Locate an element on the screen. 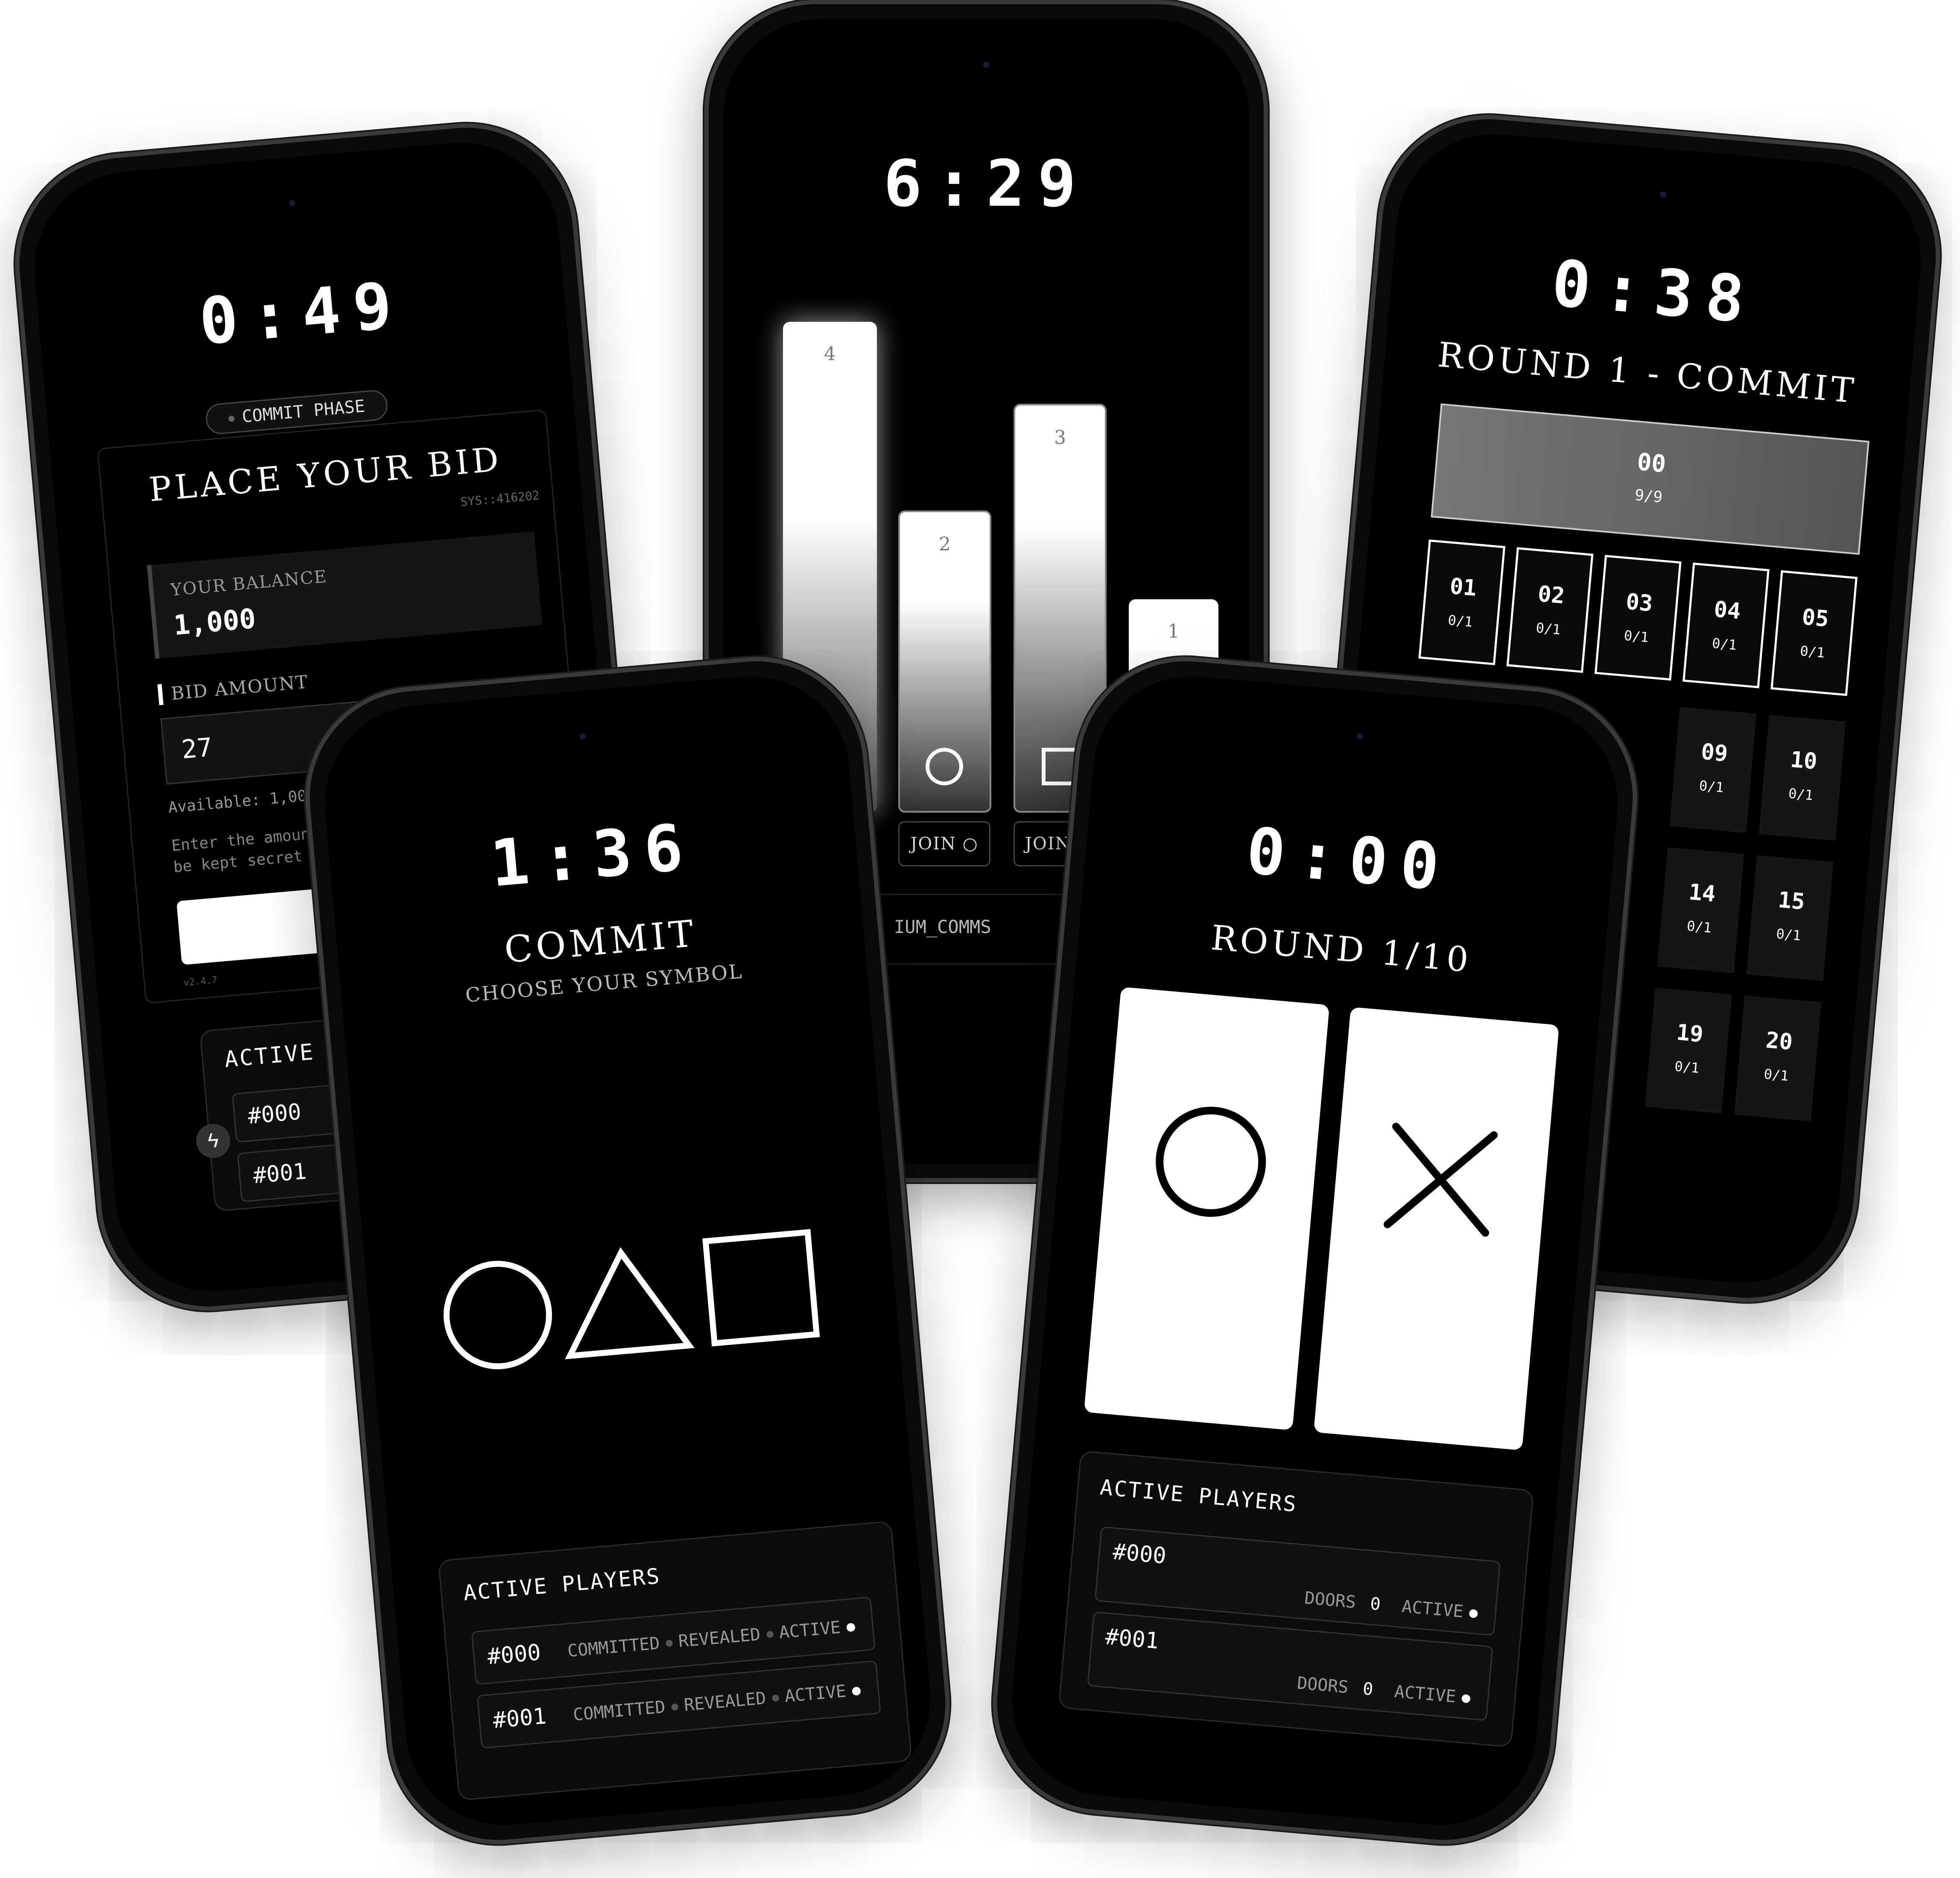 The height and width of the screenshot is (1878, 1960). bar-label: 4 is located at coordinates (830, 354).